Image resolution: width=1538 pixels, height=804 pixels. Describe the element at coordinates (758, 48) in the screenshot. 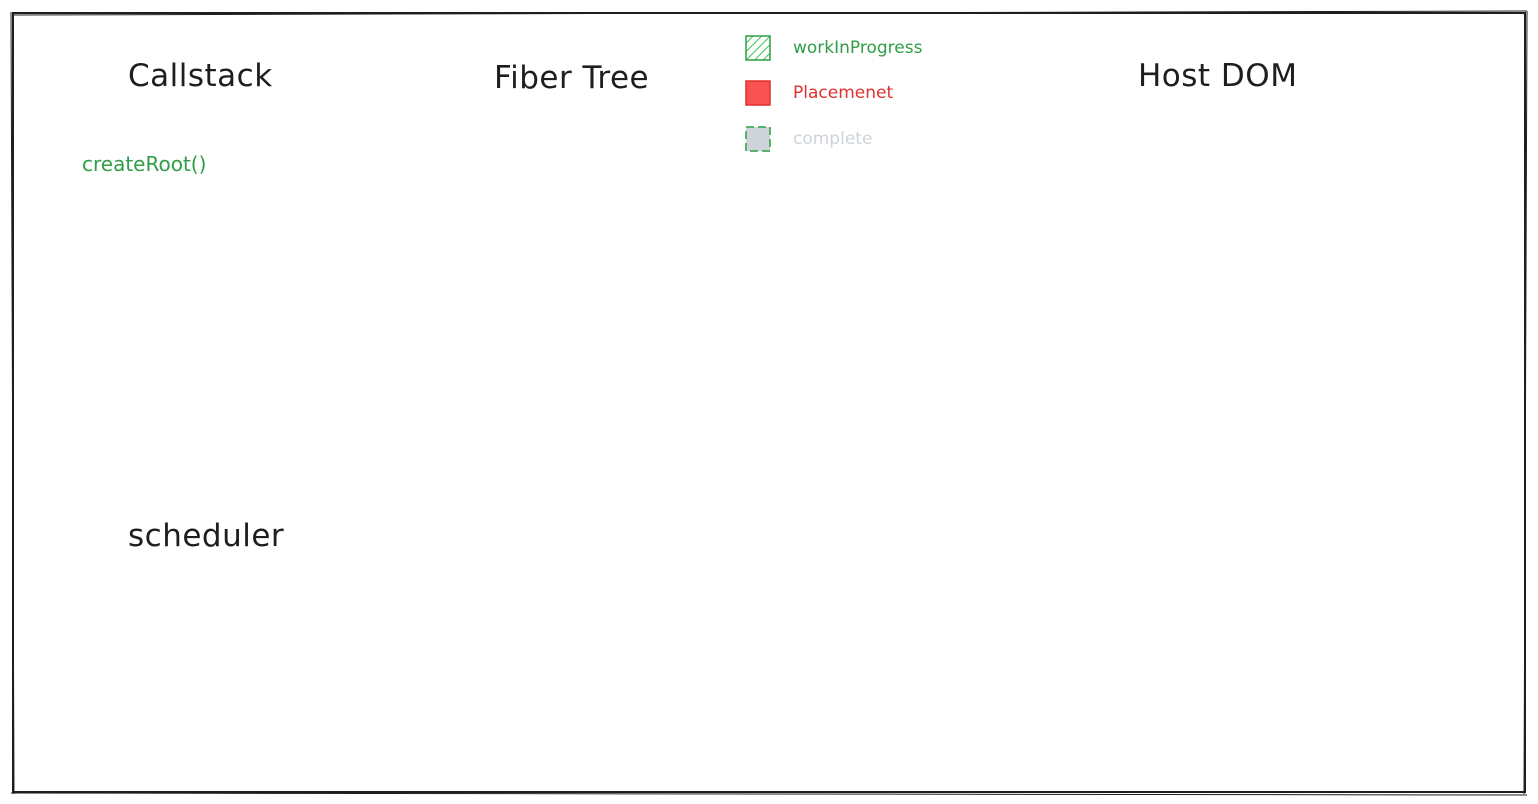

I see `hatched-square-icon` at that location.